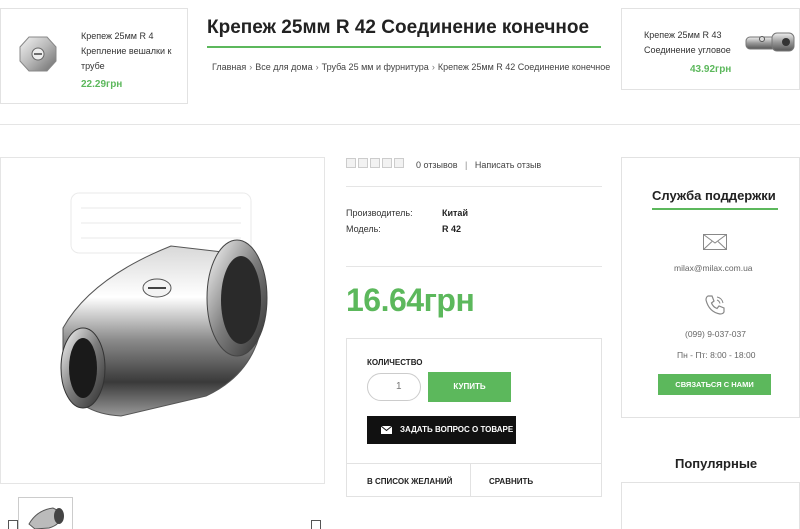  What do you see at coordinates (395, 362) in the screenshot?
I see `quantity-label: КОЛИЧЕСТВО` at bounding box center [395, 362].